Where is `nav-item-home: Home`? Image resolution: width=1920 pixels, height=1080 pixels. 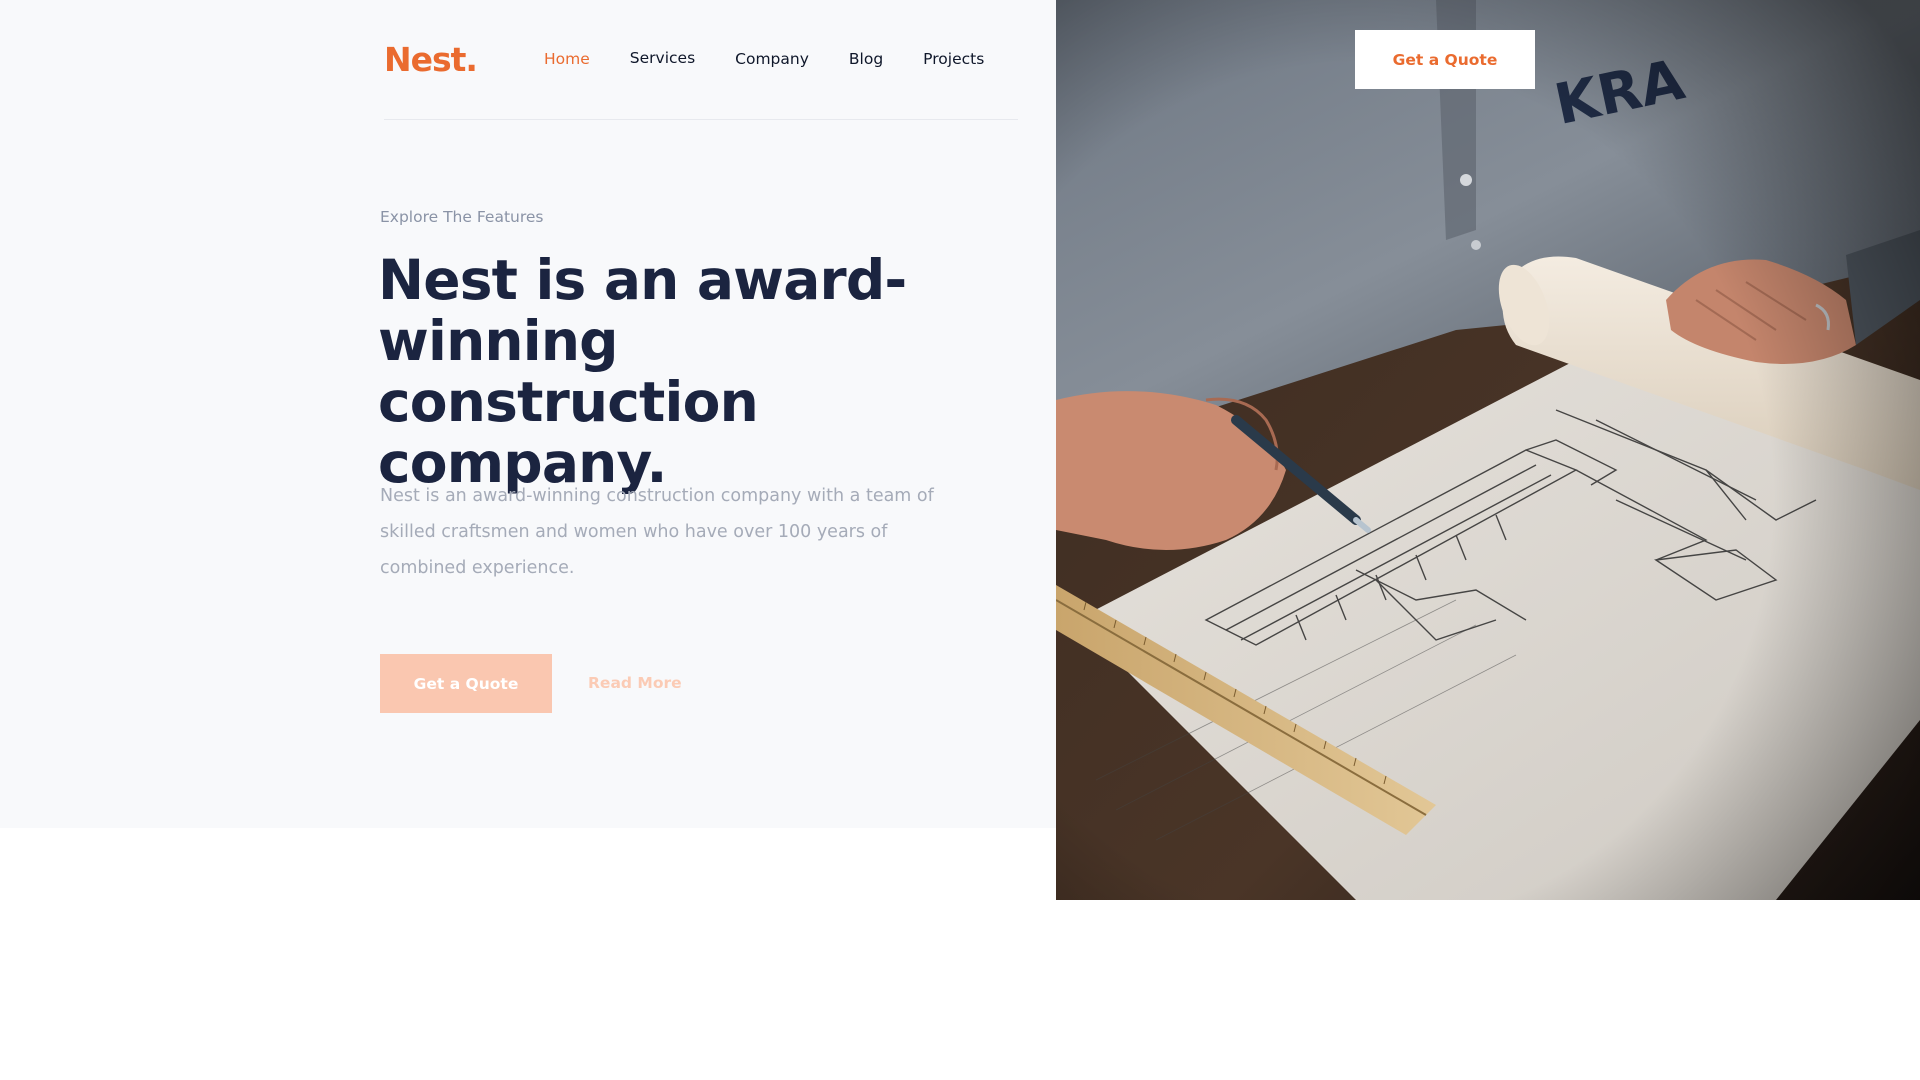
nav-item-home: Home is located at coordinates (567, 59).